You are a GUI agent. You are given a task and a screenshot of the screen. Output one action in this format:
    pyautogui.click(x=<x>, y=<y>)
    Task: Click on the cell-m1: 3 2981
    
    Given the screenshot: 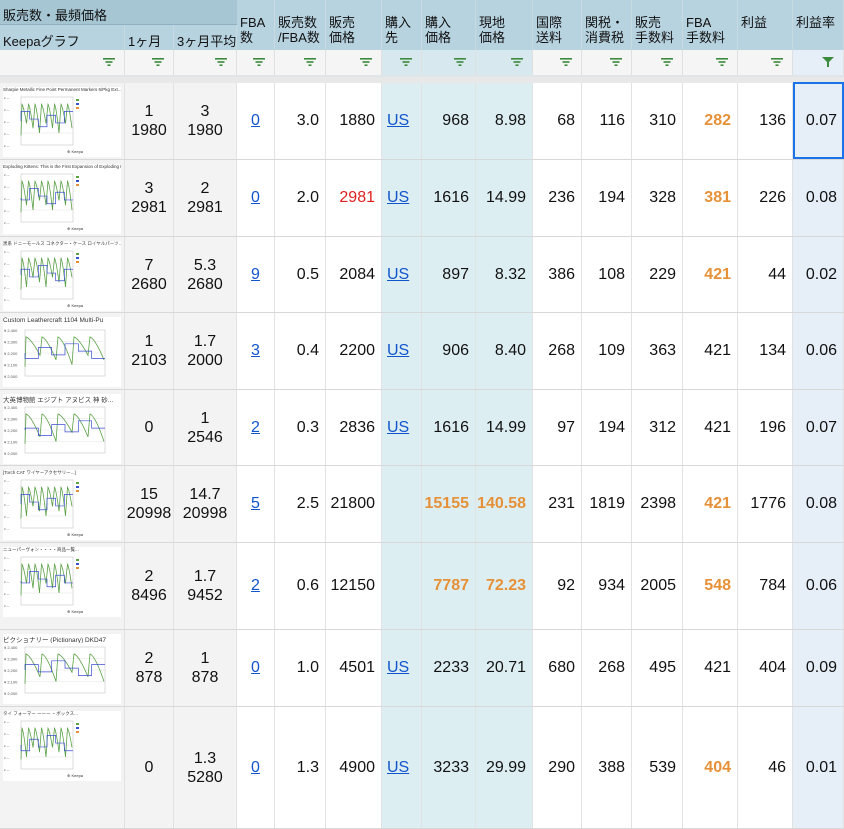 What is the action you would take?
    pyautogui.click(x=149, y=198)
    